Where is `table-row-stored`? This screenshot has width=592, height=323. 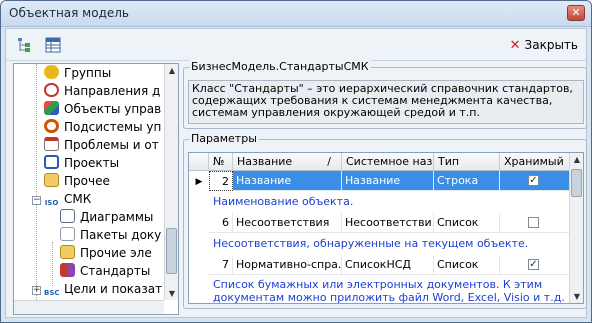
table-row-stored is located at coordinates (535, 223).